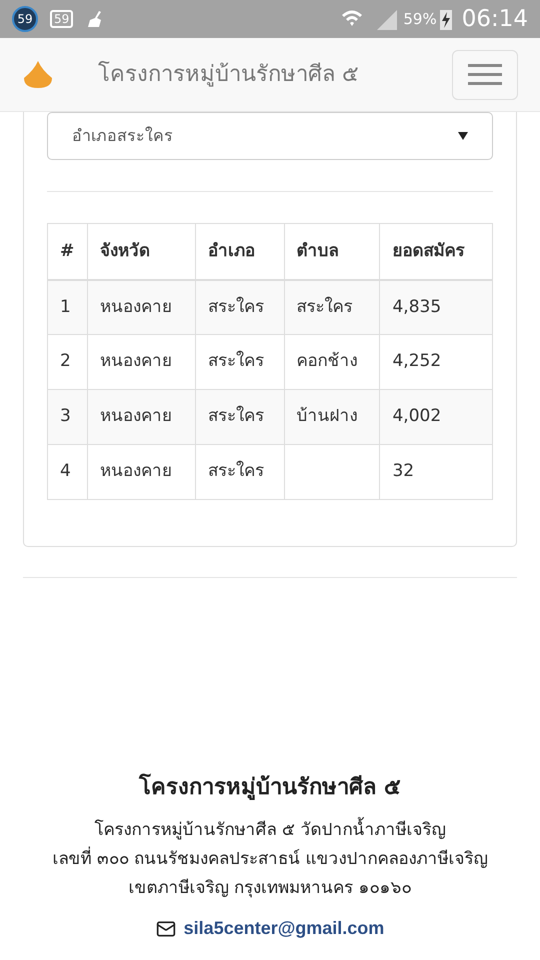  I want to click on address-line: เลขที่ ๓๐๐ ถนนรัชมงคลประสาธน์ แขวงปากคลองภาษีเจริญ, so click(270, 859).